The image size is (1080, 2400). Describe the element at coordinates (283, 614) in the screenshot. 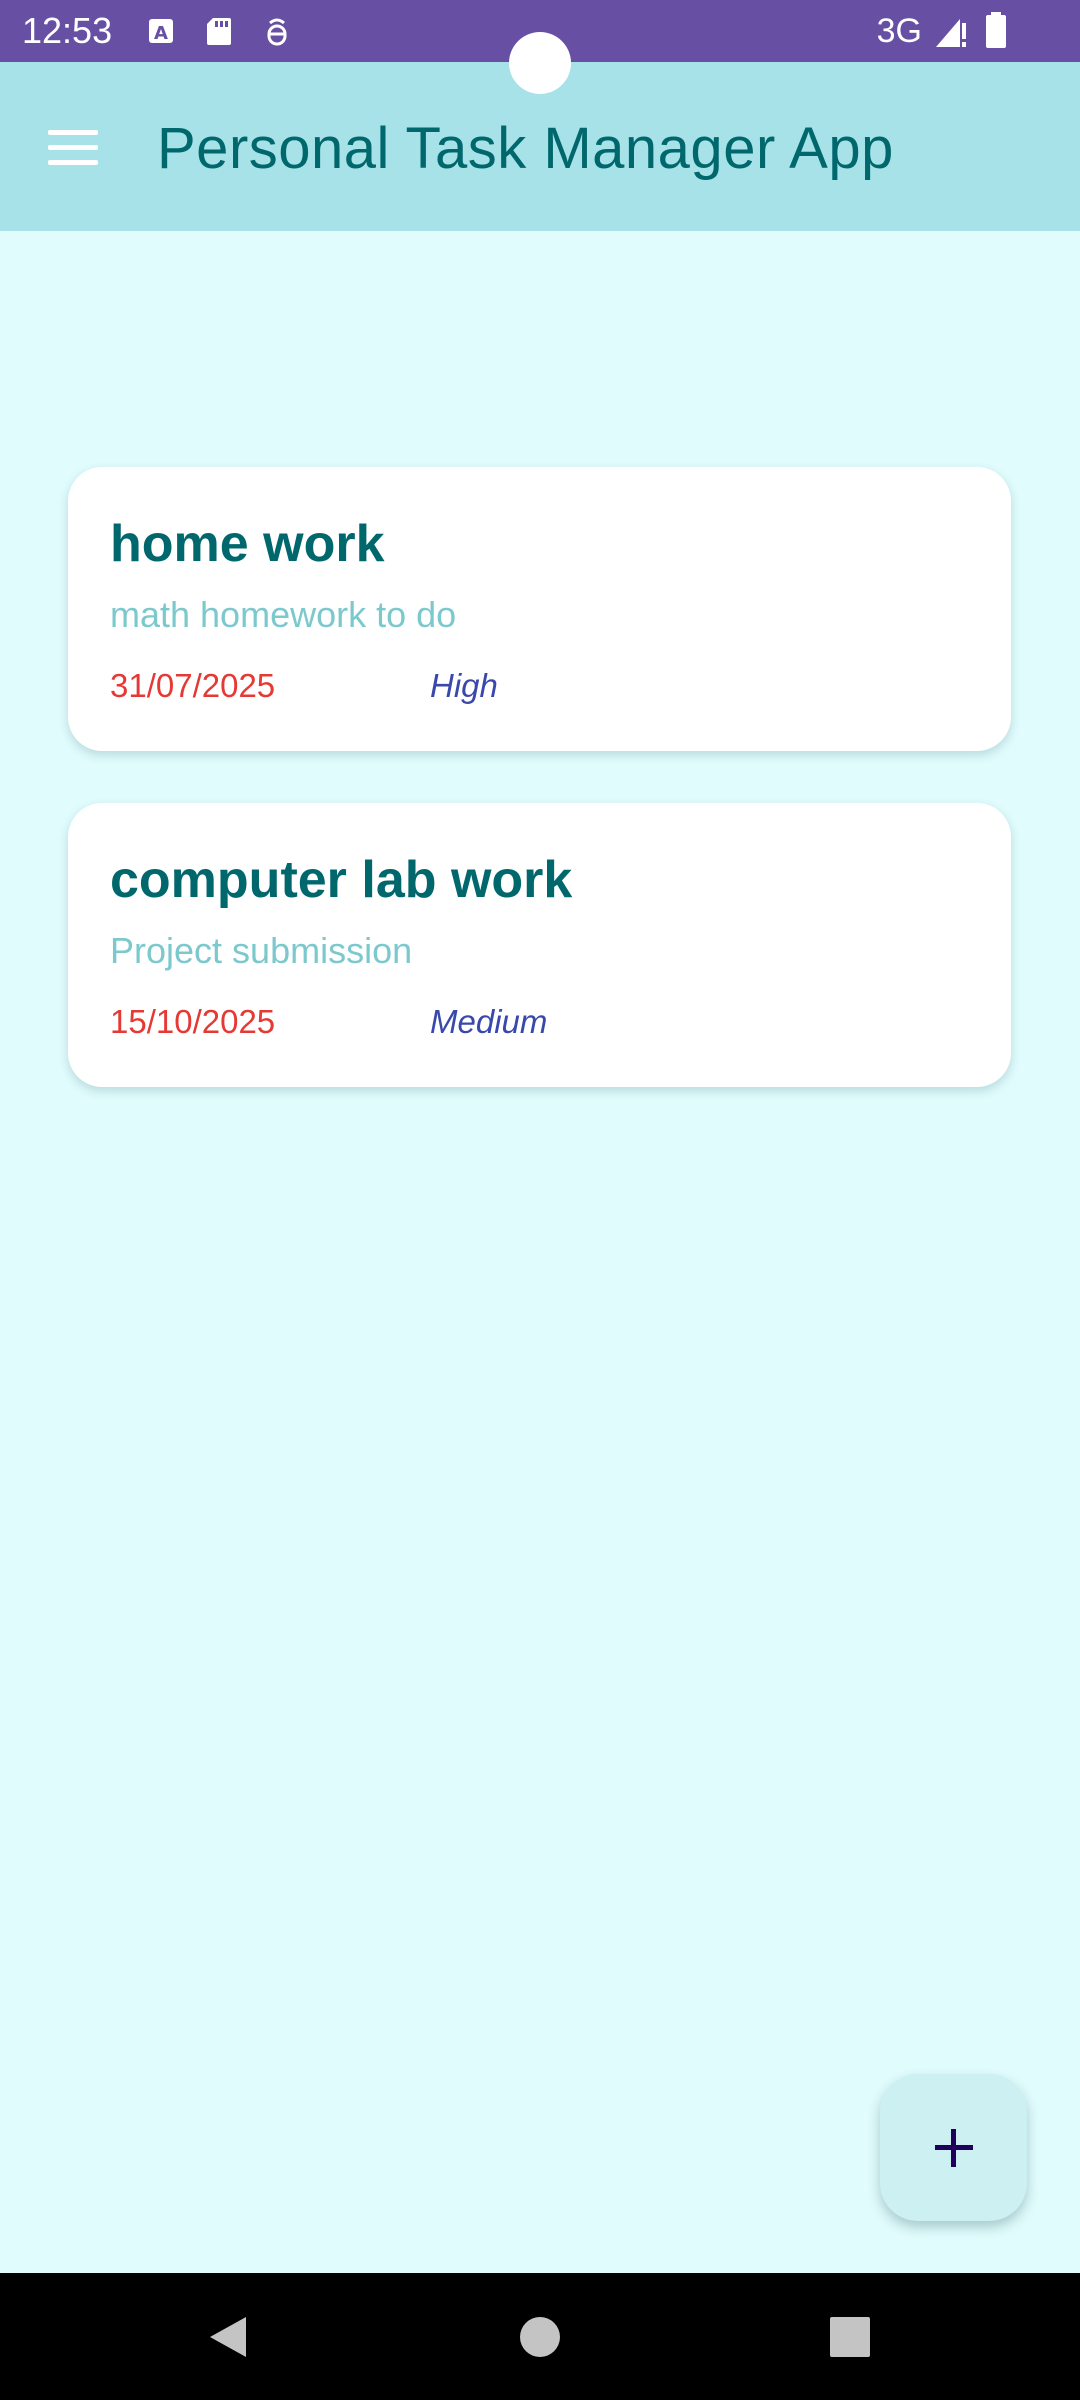

I see `task-description: math homework to do` at that location.